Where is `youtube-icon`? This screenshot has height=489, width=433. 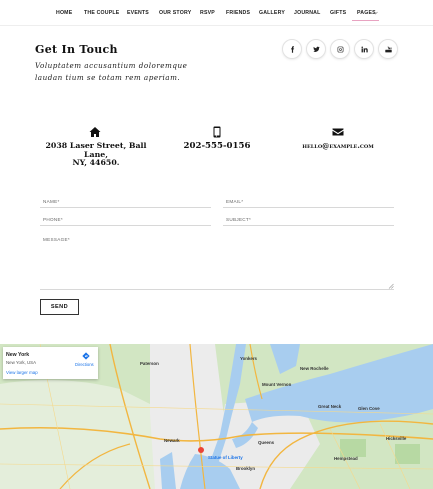 youtube-icon is located at coordinates (388, 49).